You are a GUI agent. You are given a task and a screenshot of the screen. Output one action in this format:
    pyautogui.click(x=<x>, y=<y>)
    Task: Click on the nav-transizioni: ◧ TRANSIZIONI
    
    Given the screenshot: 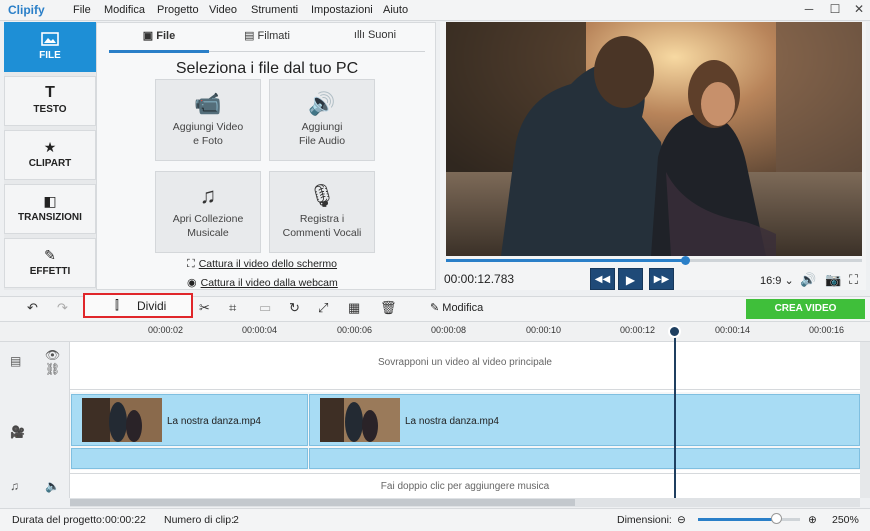 What is the action you would take?
    pyautogui.click(x=50, y=209)
    